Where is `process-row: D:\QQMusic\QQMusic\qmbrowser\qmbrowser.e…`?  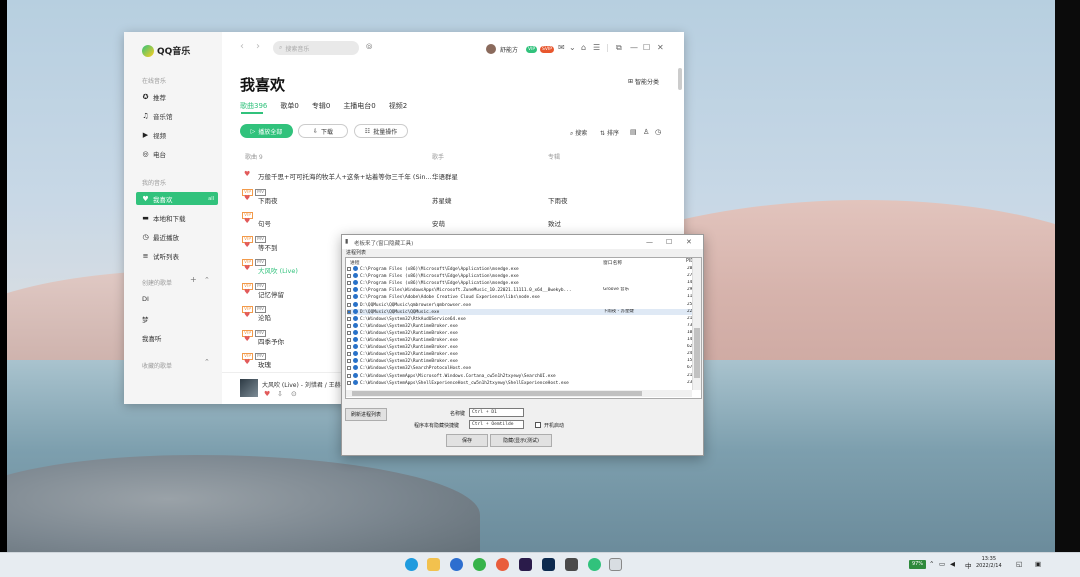 process-row: D:\QQMusic\QQMusic\qmbrowser\qmbrowser.e… is located at coordinates (521, 304).